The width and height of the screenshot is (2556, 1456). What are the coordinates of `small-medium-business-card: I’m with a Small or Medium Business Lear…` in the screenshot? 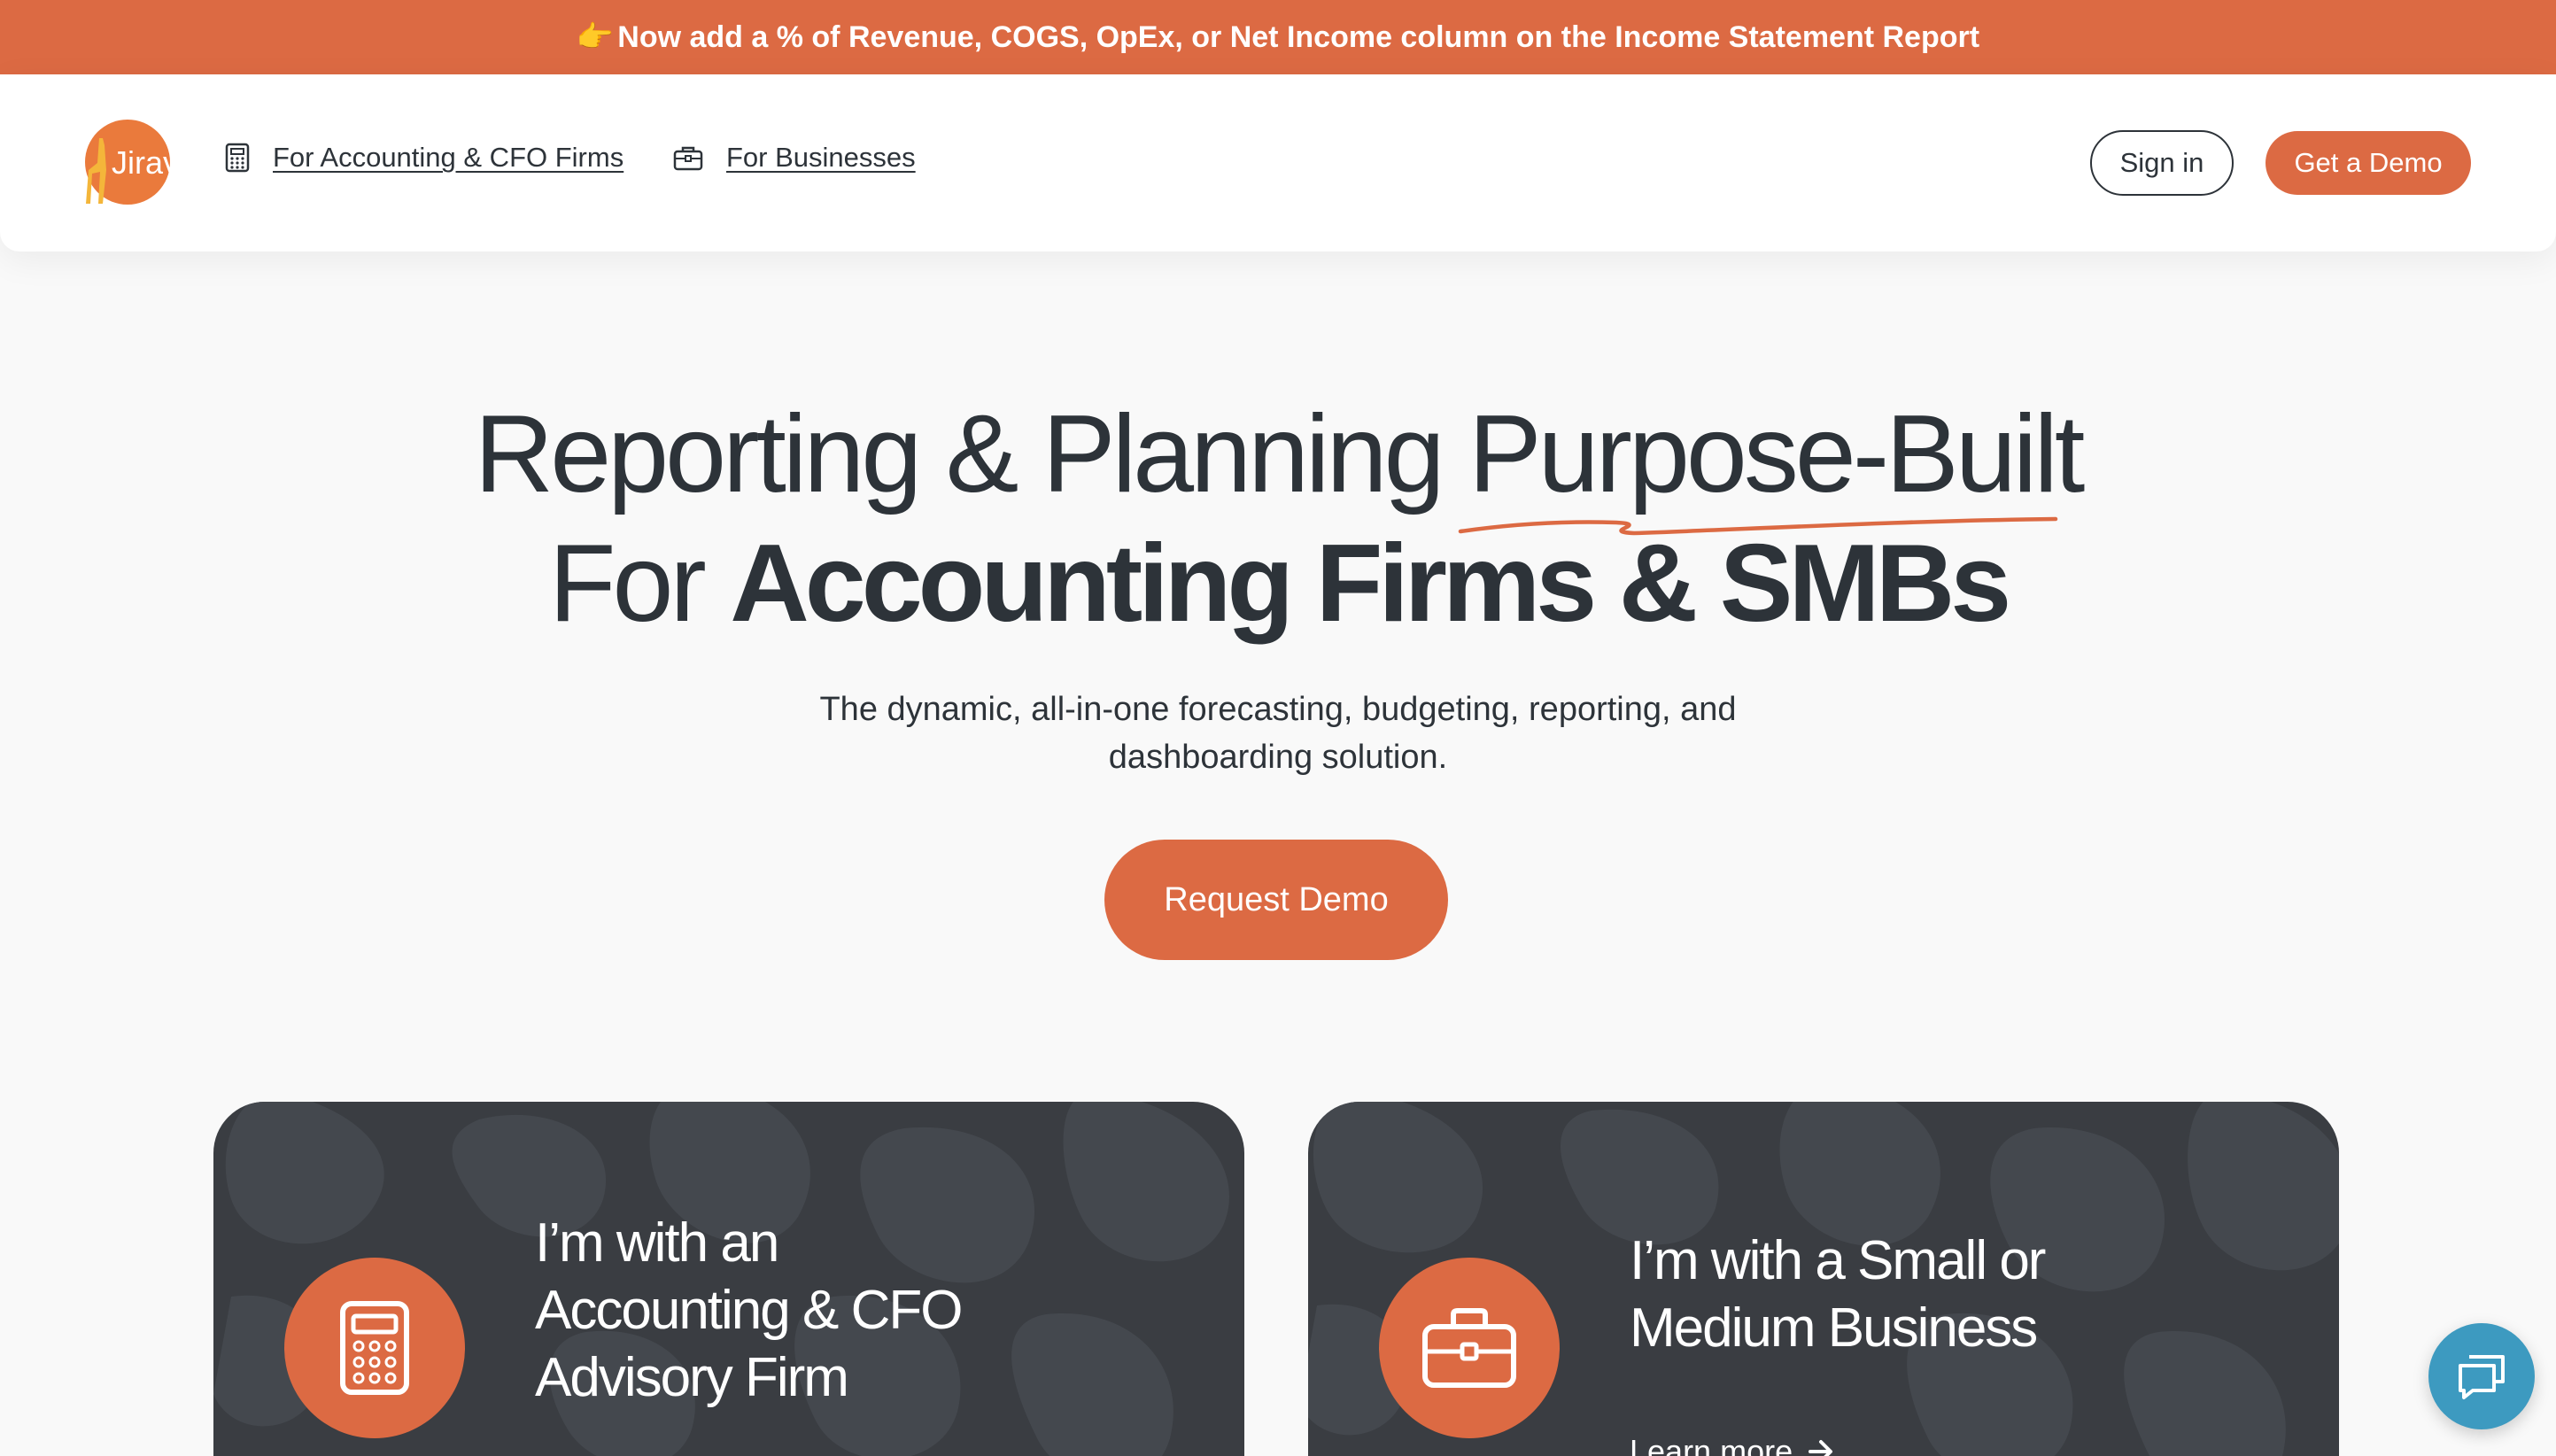 It's located at (1824, 1279).